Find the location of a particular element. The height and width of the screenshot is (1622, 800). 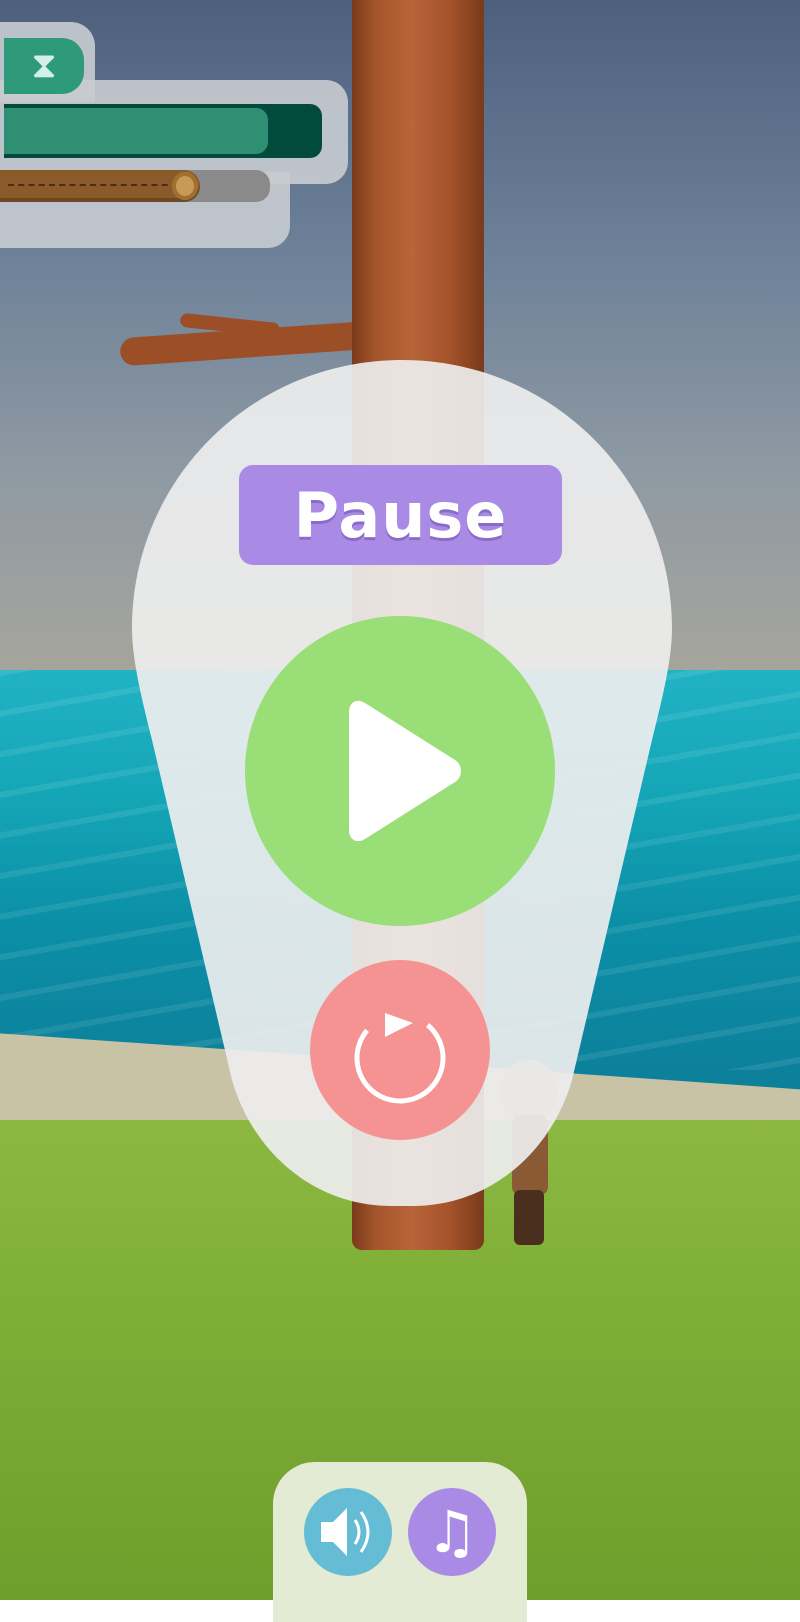

music-note-icon: ♫ is located at coordinates (452, 1532).